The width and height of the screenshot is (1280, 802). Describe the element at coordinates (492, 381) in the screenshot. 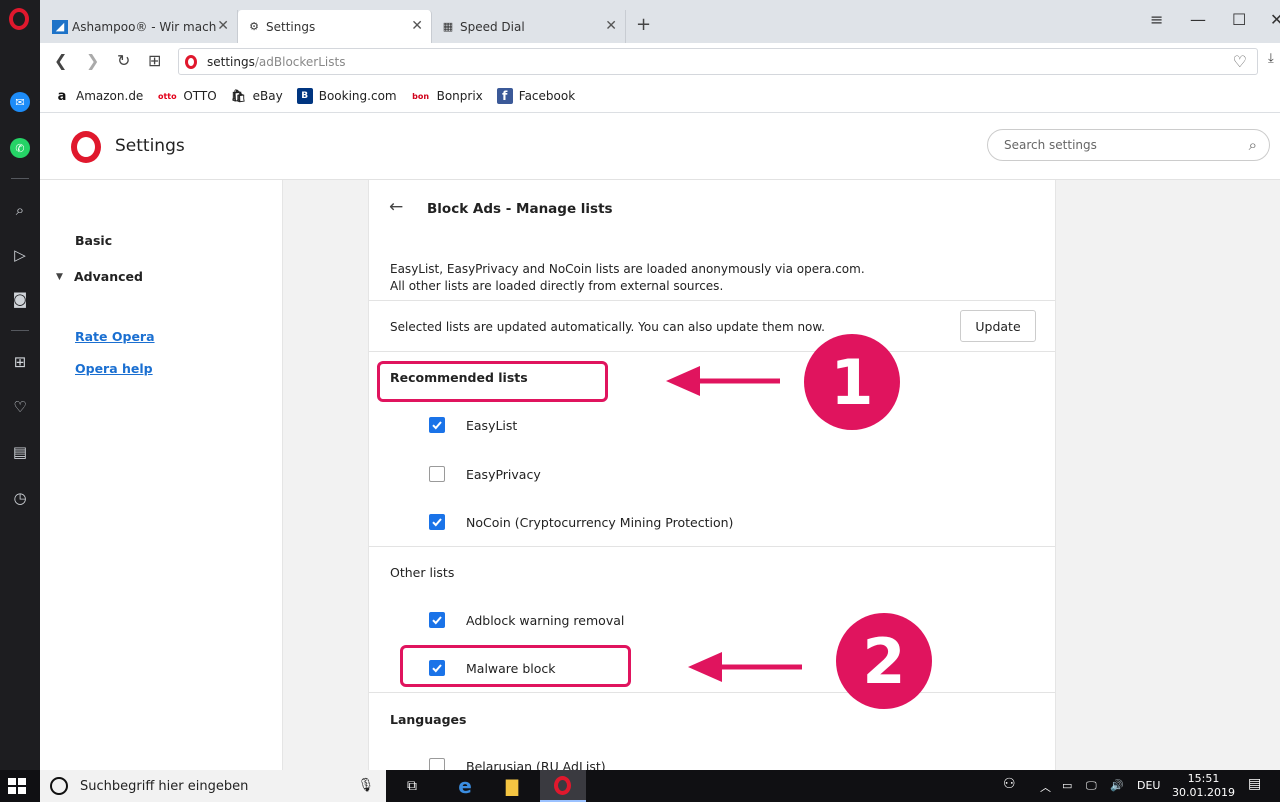

I see `highlight-box-recommended` at that location.